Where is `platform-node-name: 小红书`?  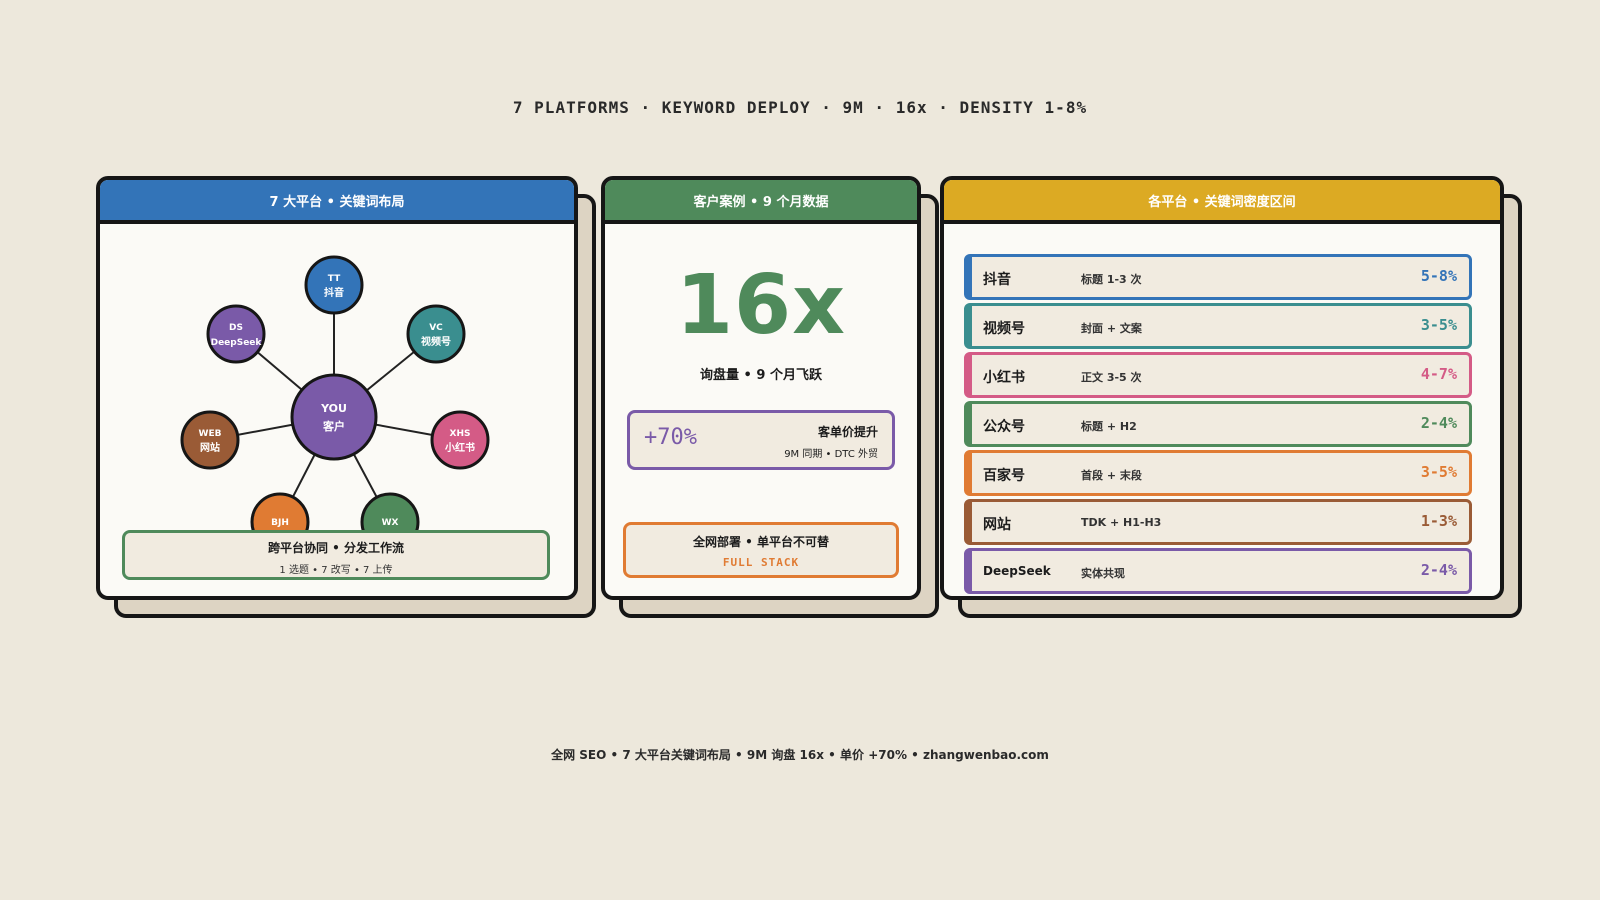
platform-node-name: 小红书 is located at coordinates (459, 447).